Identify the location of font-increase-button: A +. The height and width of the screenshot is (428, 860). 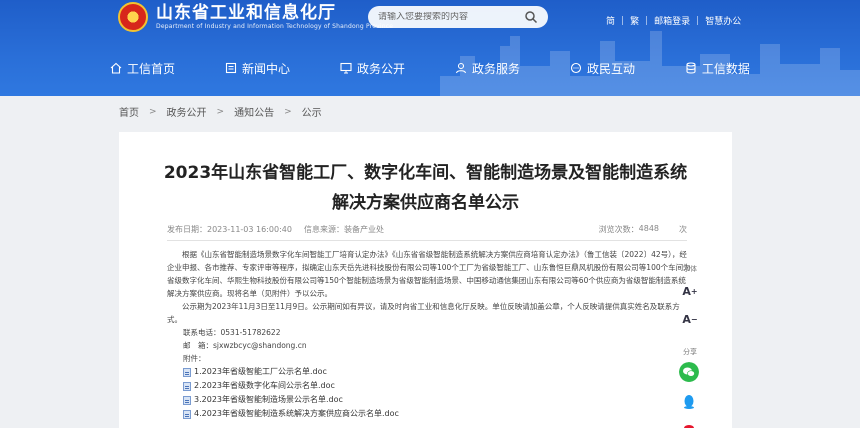
(690, 291).